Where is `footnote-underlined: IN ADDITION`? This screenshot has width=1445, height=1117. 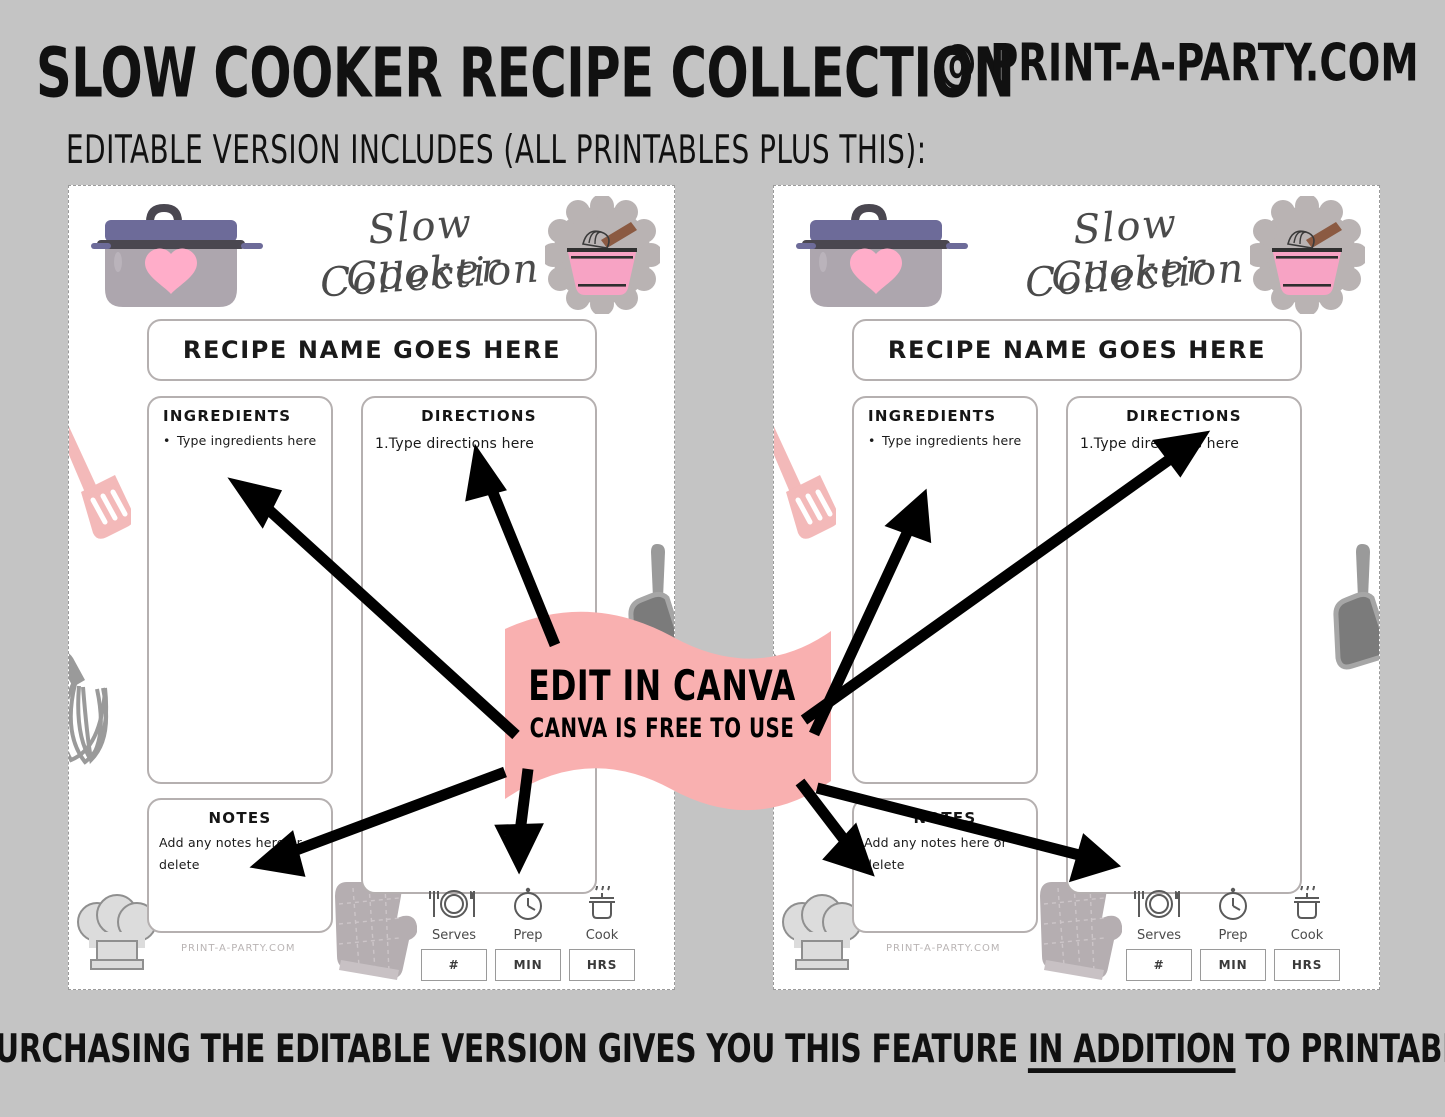
footnote-underlined: IN ADDITION is located at coordinates (1131, 1048).